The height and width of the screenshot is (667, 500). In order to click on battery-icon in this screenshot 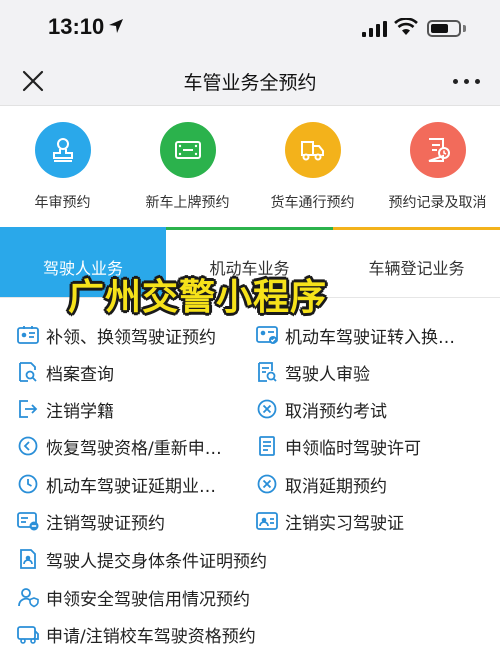, I will do `click(444, 28)`.